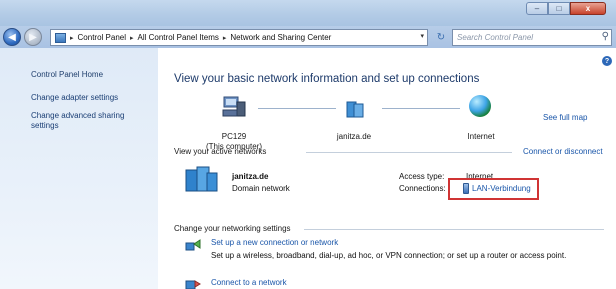 The width and height of the screenshot is (616, 289). Describe the element at coordinates (607, 61) in the screenshot. I see `help-icon: ?` at that location.